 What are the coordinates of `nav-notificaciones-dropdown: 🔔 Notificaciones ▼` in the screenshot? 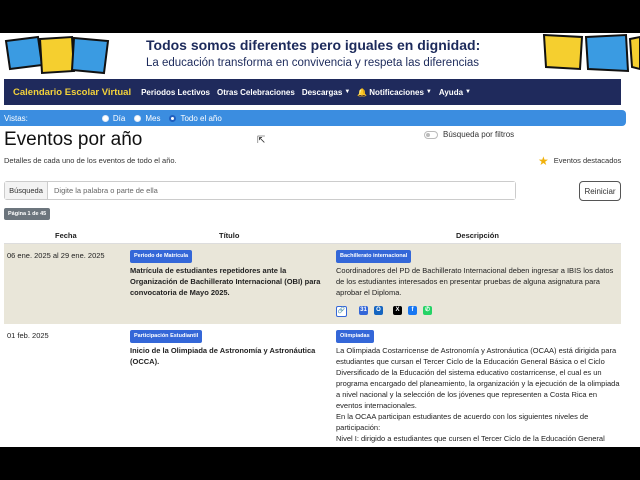 It's located at (394, 92).